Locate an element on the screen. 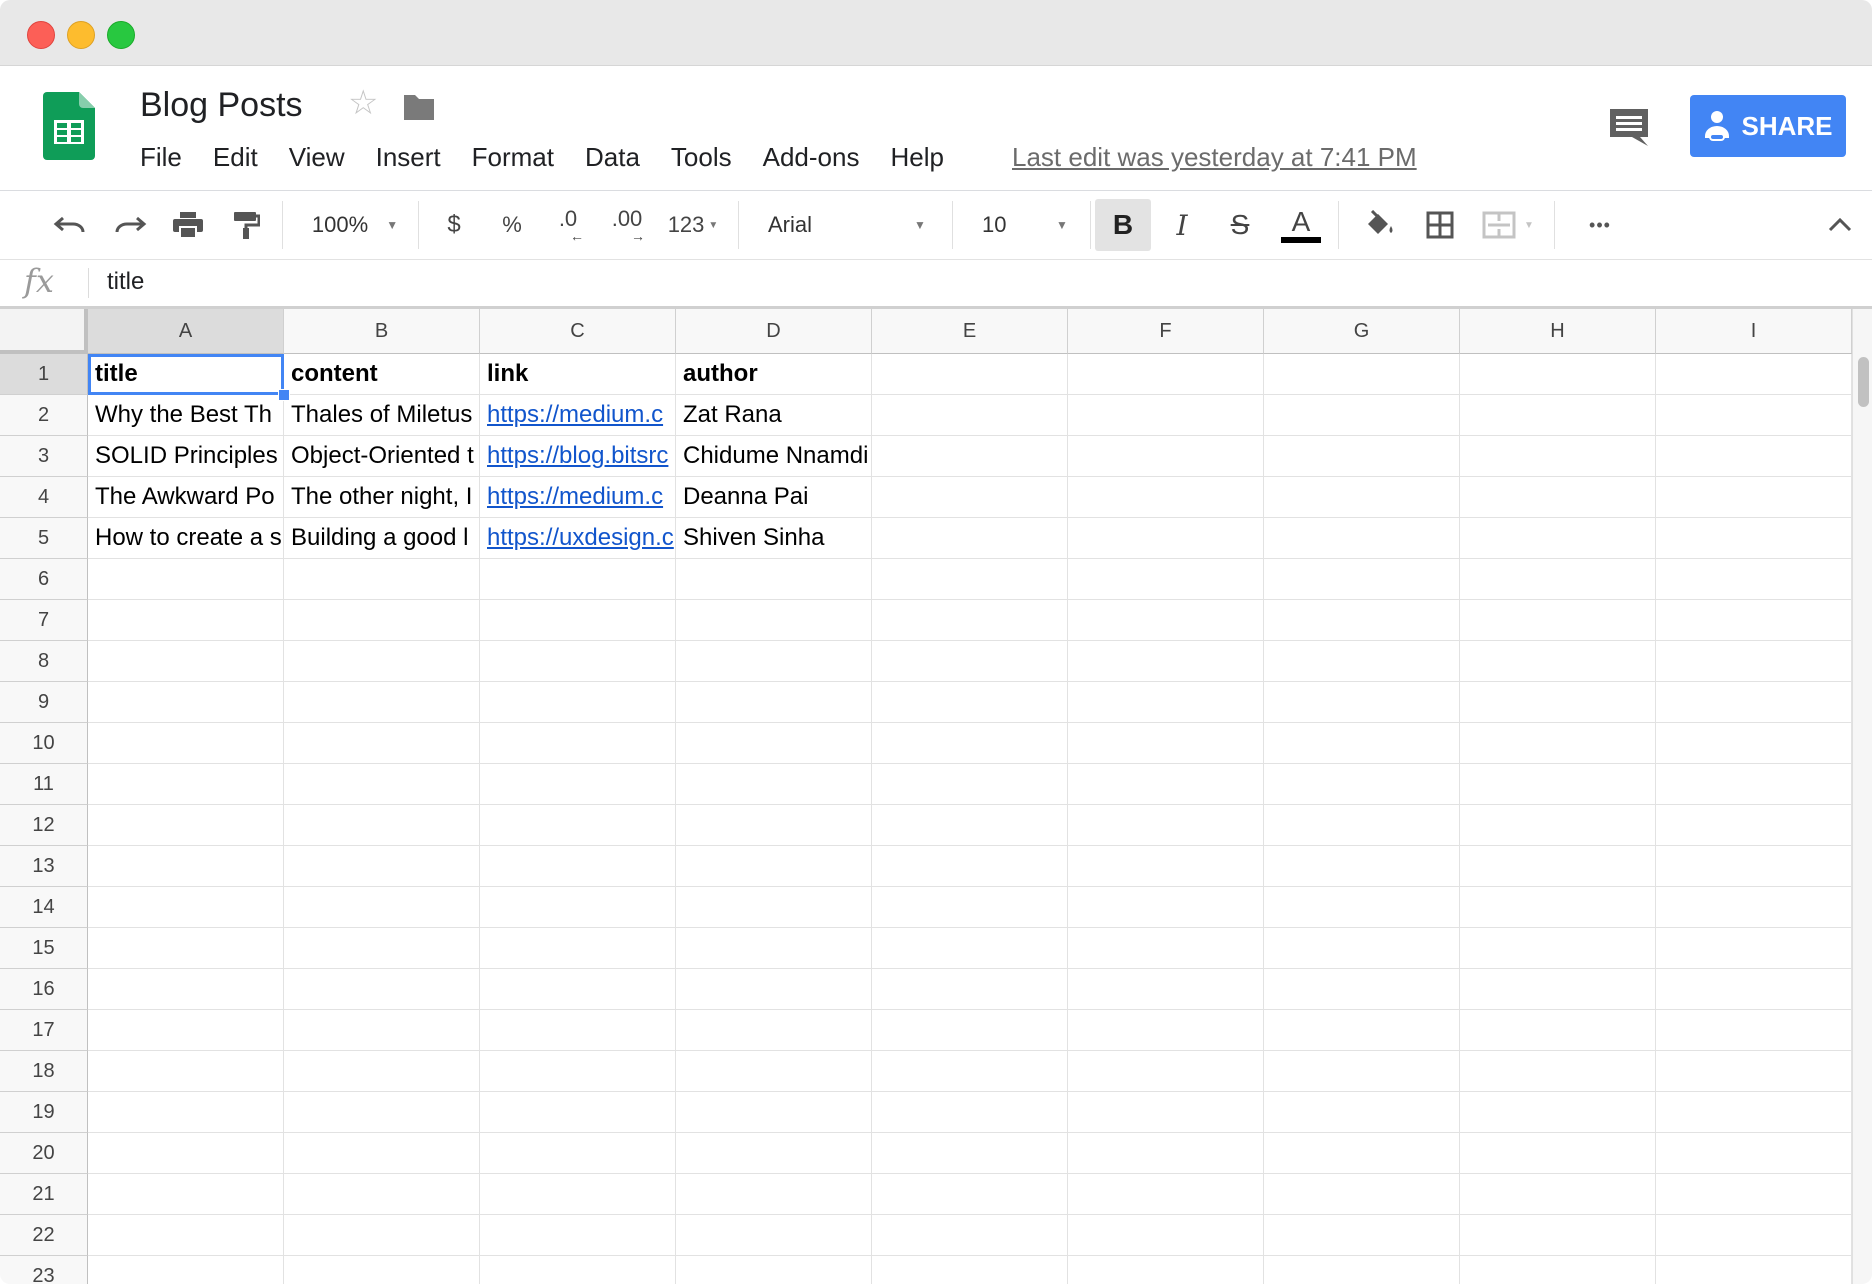 This screenshot has height=1284, width=1872. cell-a3: SOLID Principles is located at coordinates (186, 456).